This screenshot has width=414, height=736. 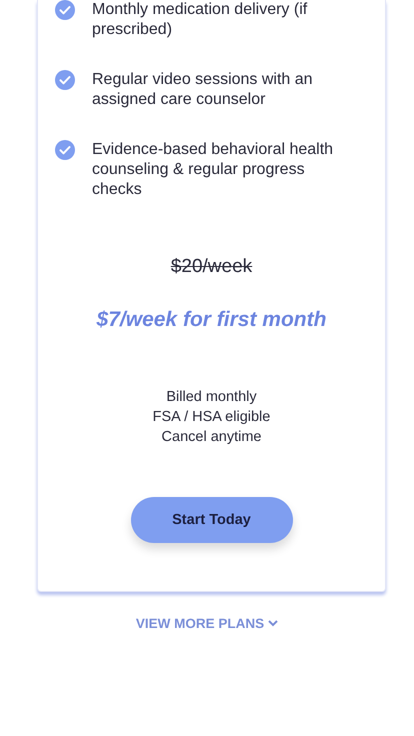 What do you see at coordinates (212, 437) in the screenshot?
I see `billing-note: Cancel anytime` at bounding box center [212, 437].